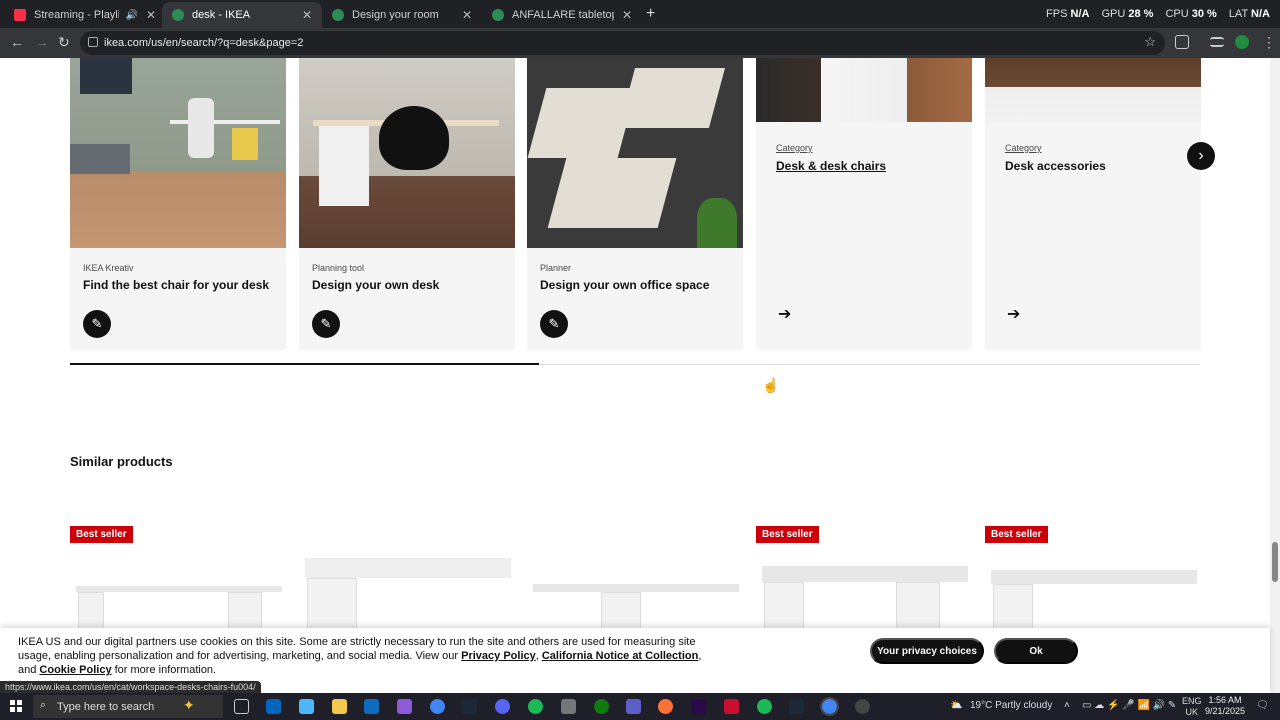 Image resolution: width=1280 pixels, height=720 pixels. What do you see at coordinates (1217, 42) in the screenshot?
I see `media-controls-icon` at bounding box center [1217, 42].